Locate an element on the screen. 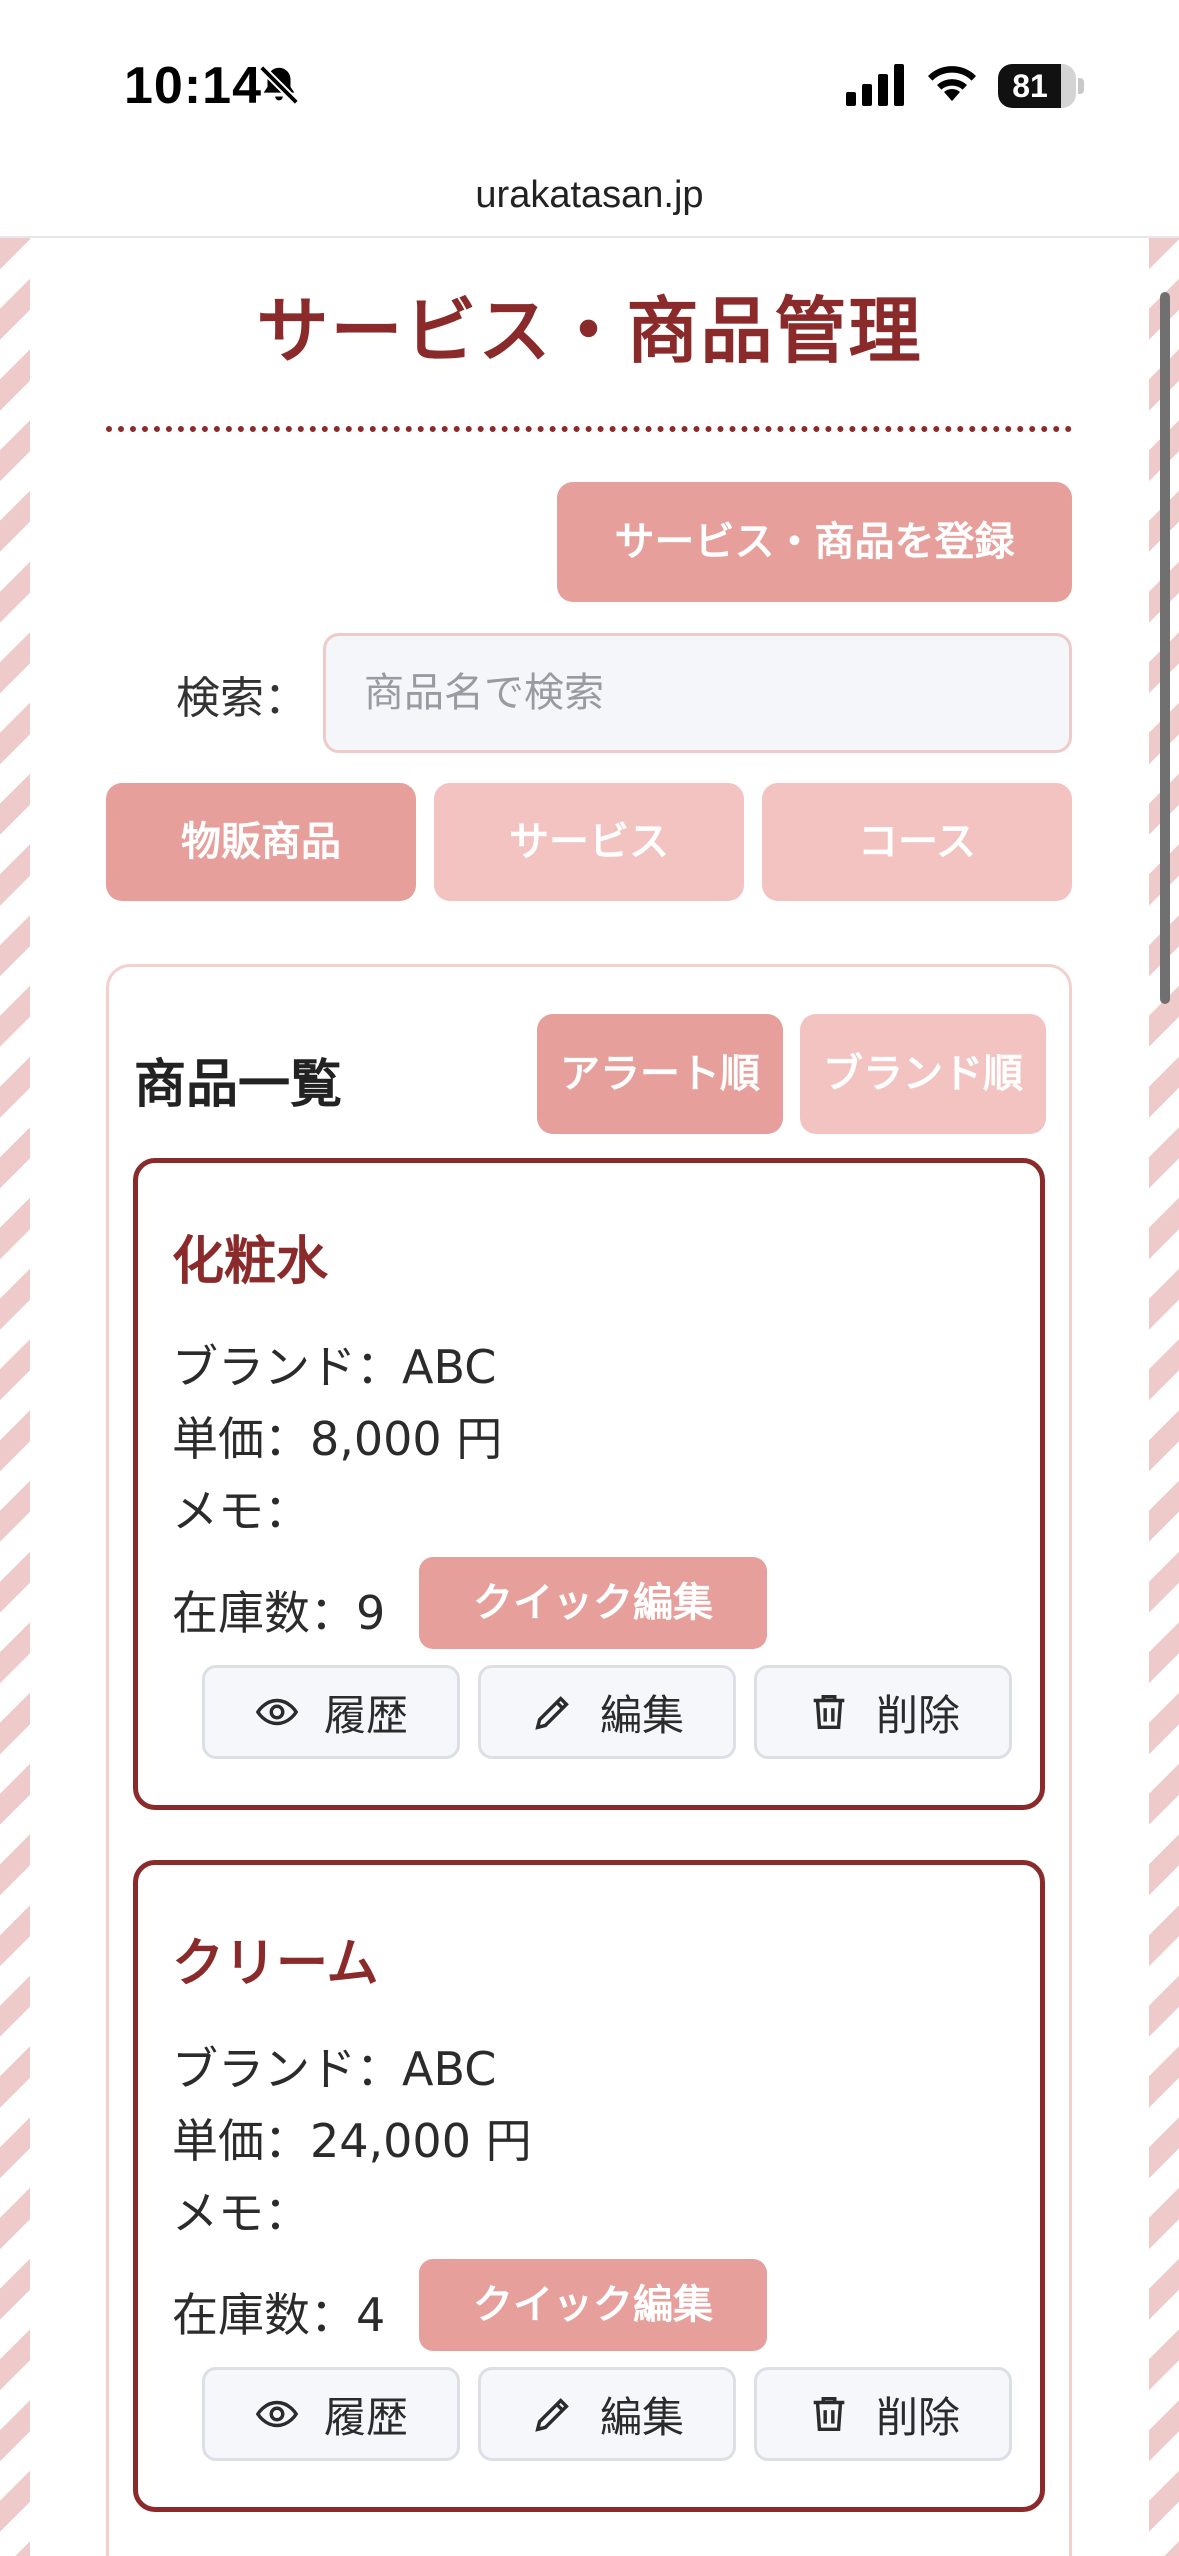  scrollbar is located at coordinates (1165, 648).